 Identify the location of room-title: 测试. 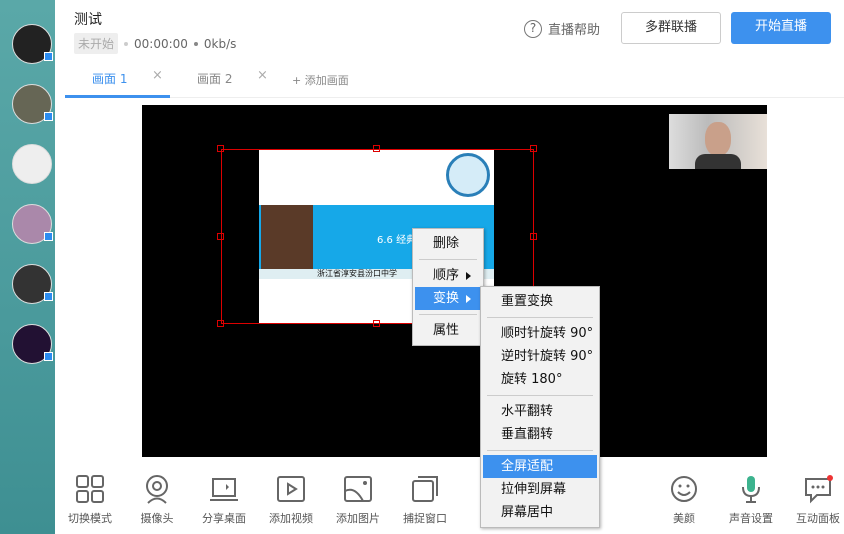
(88, 20).